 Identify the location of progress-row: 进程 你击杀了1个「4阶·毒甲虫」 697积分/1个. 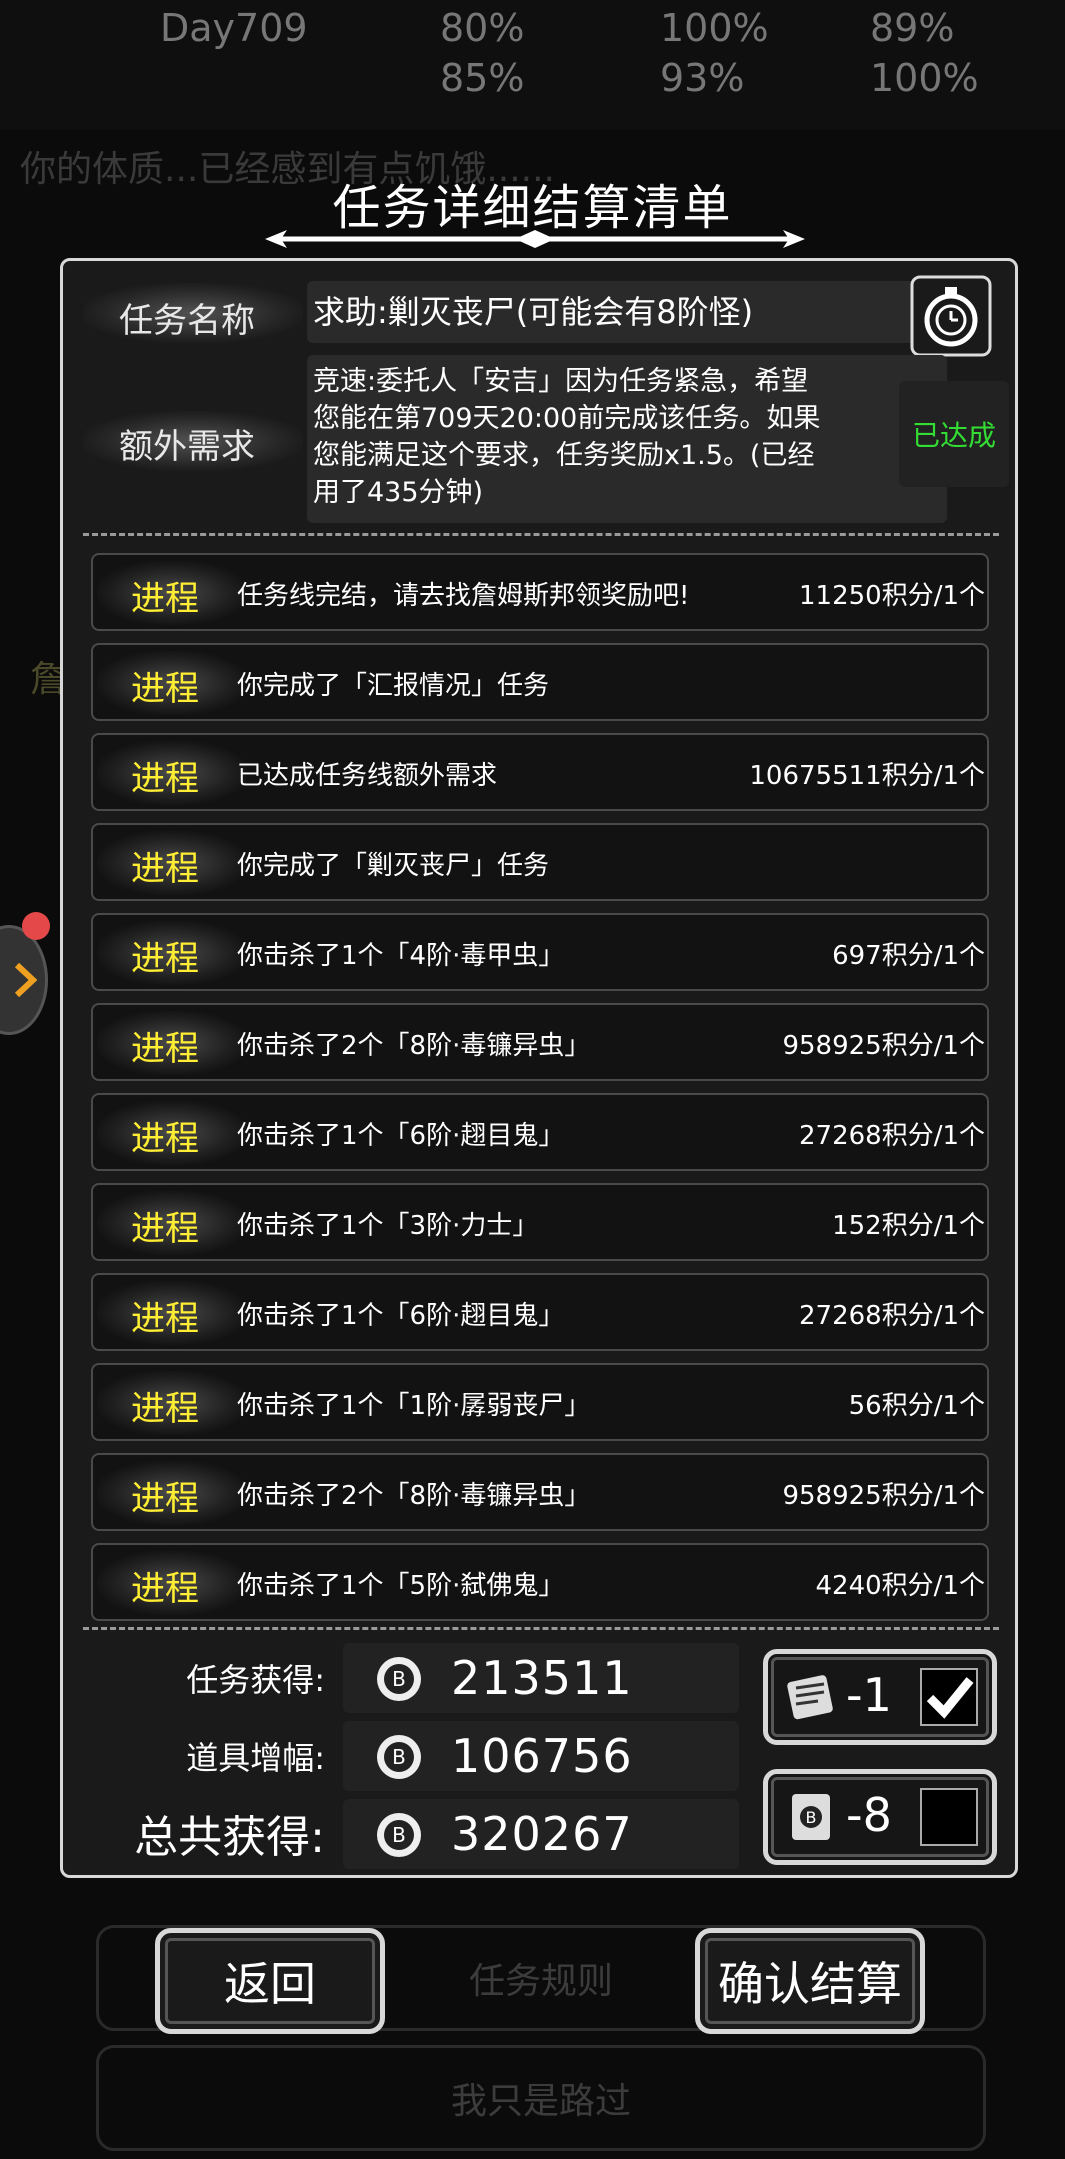
(540, 952).